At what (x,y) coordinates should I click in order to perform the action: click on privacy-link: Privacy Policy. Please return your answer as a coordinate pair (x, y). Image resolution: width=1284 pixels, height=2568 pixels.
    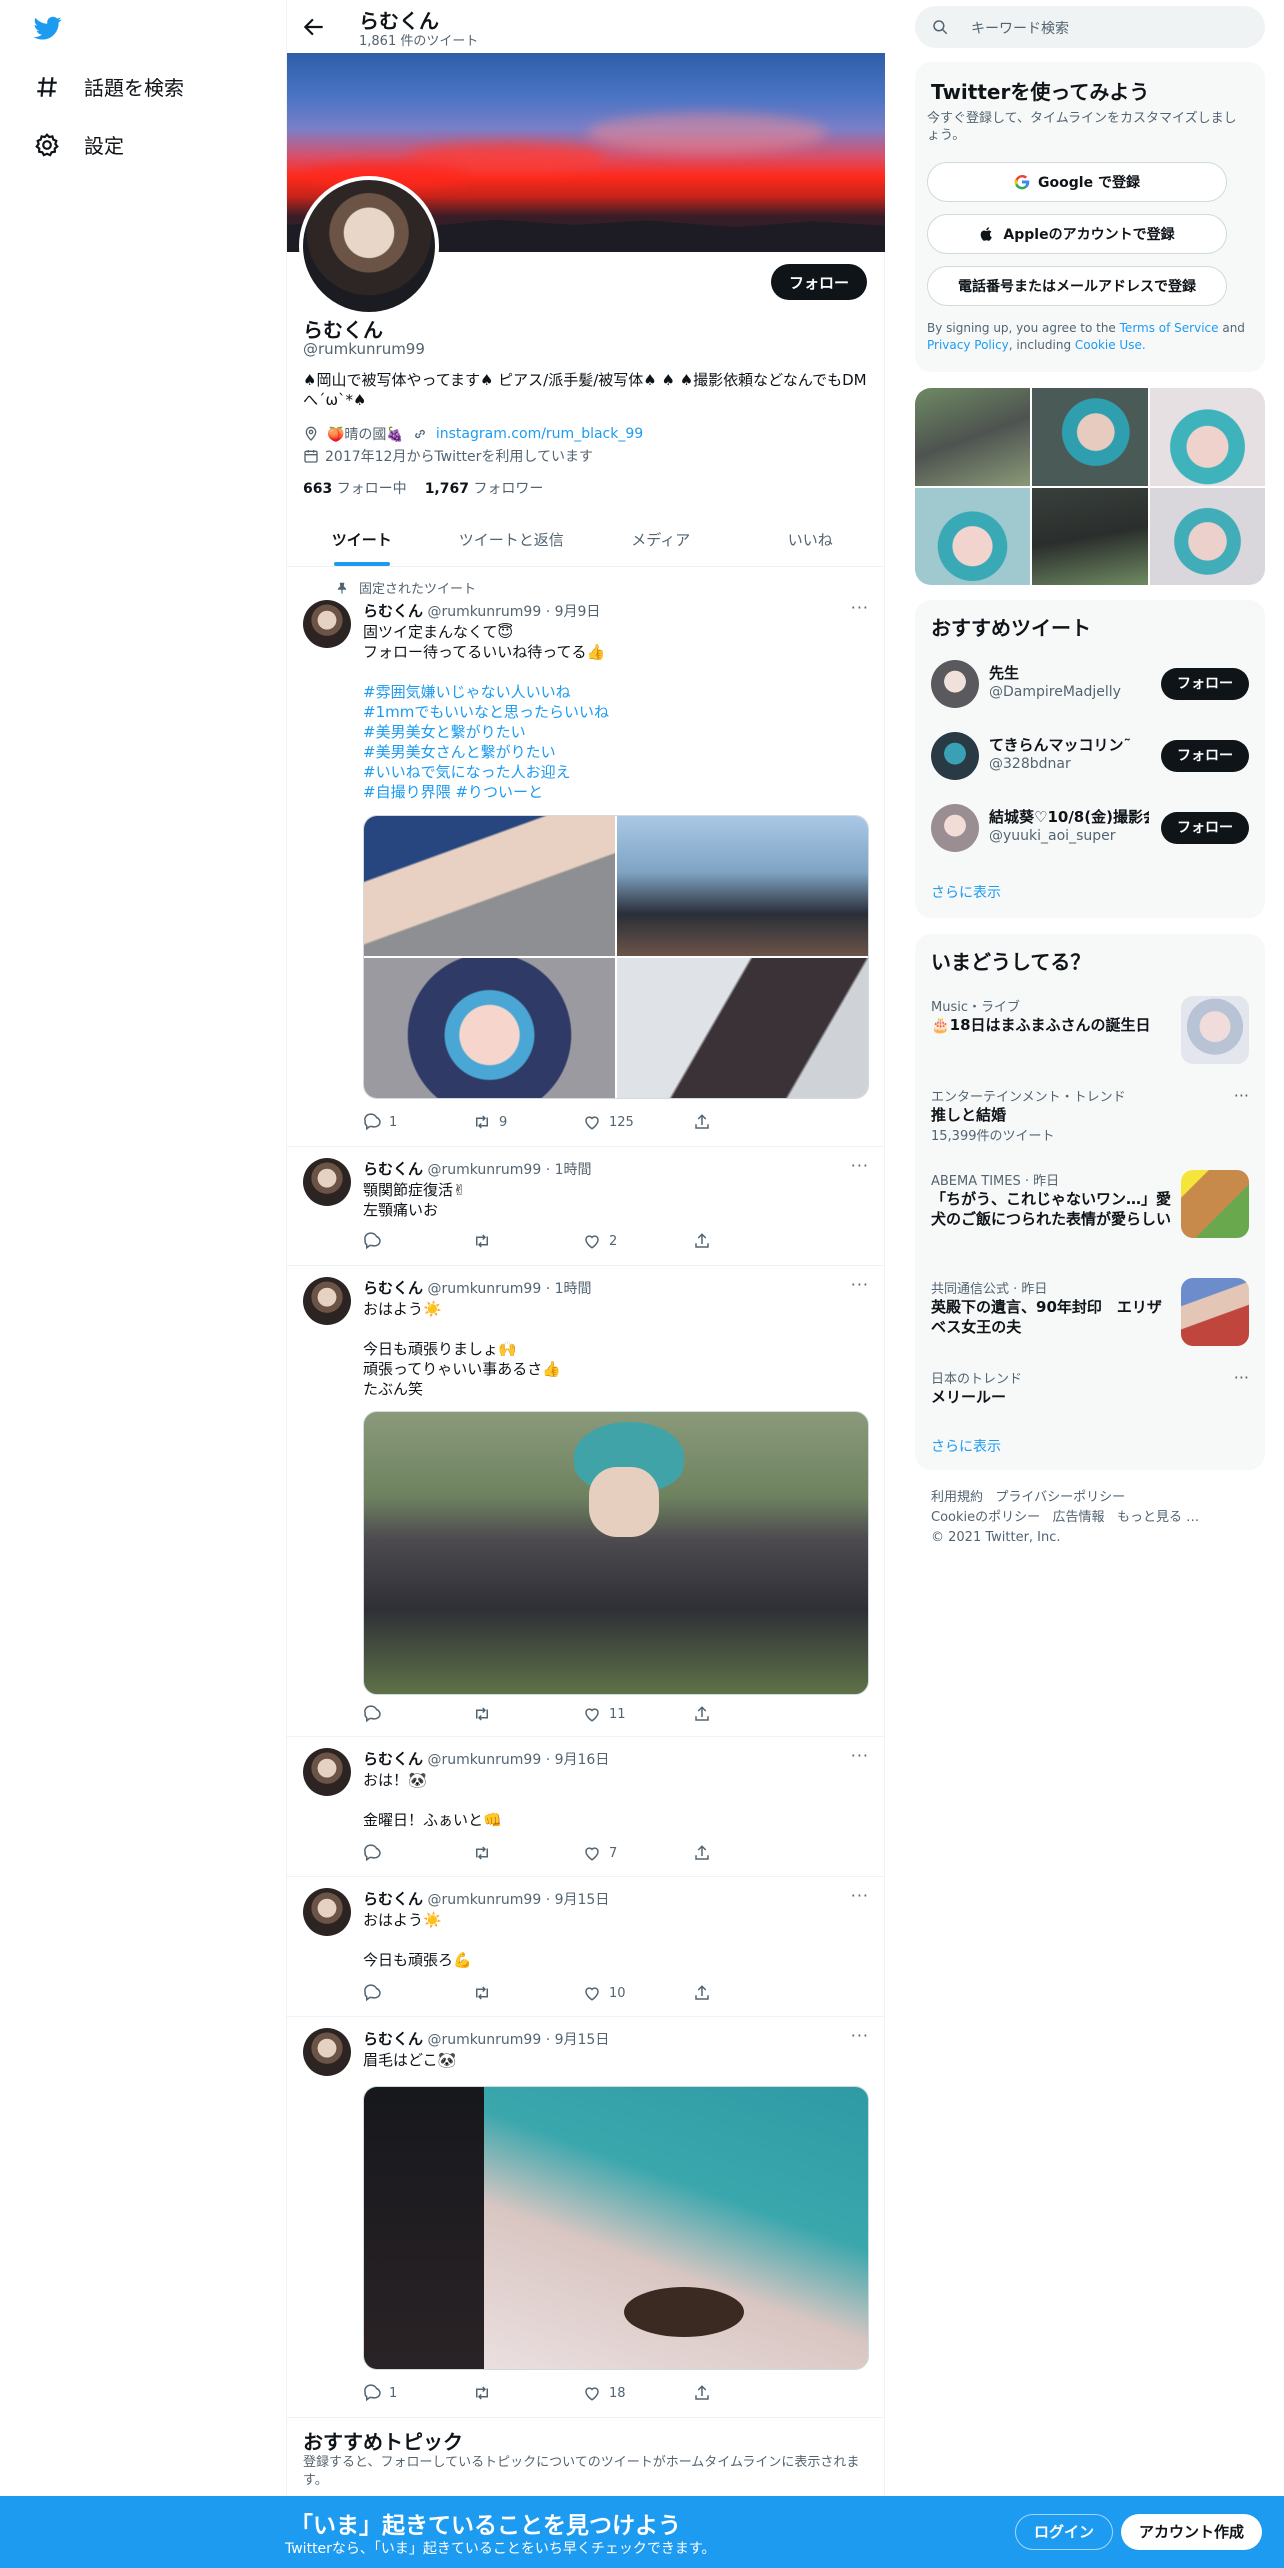
    Looking at the image, I should click on (968, 345).